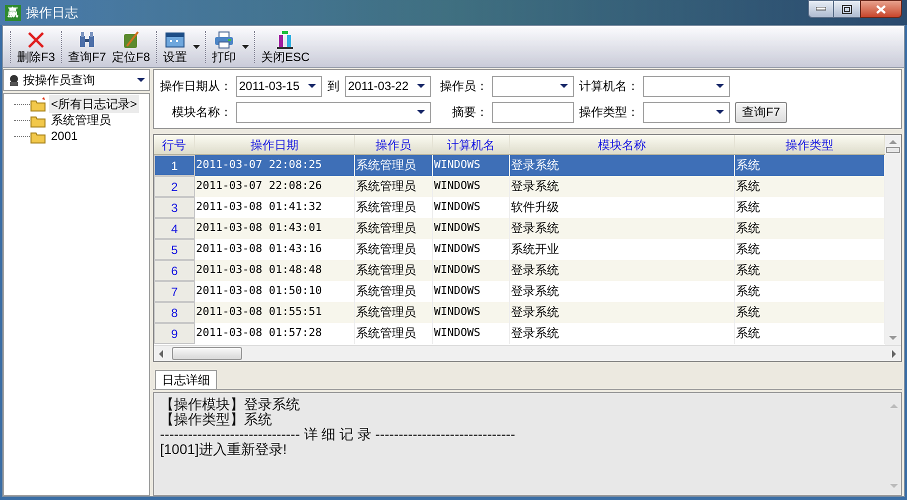 This screenshot has width=907, height=500. Describe the element at coordinates (519, 207) in the screenshot. I see `table-row: 3 2011-03-08 01:41:32 系统管理员 WINDOWS 软件升级 系统` at that location.